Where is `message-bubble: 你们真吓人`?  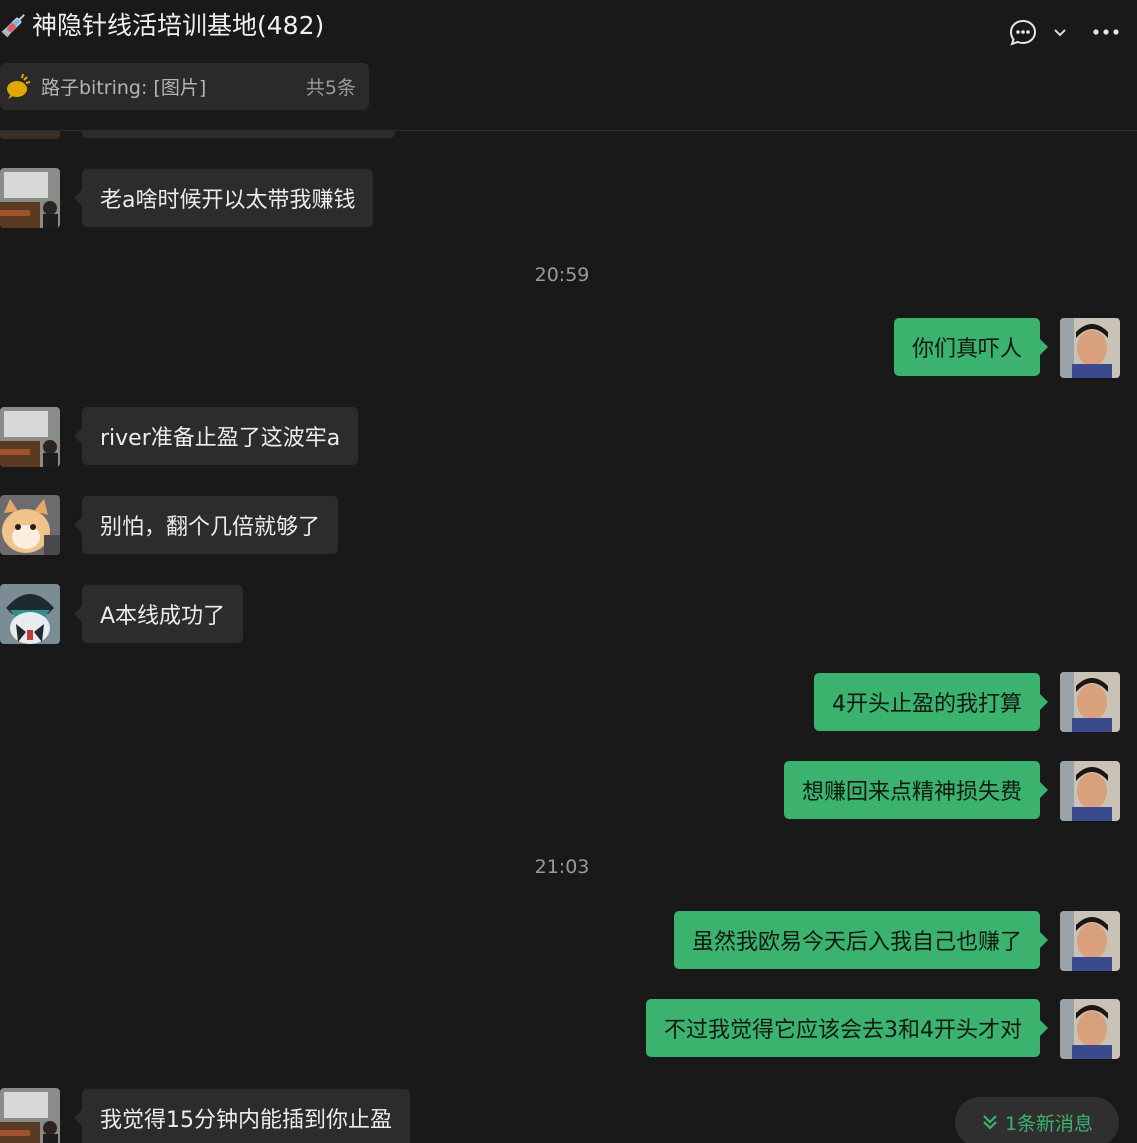 message-bubble: 你们真吓人 is located at coordinates (971, 347).